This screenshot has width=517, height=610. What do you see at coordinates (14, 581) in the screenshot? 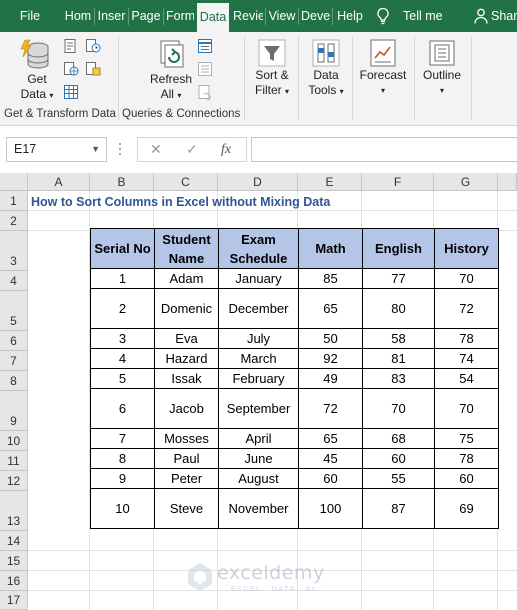
I see `row-header-16: 16` at bounding box center [14, 581].